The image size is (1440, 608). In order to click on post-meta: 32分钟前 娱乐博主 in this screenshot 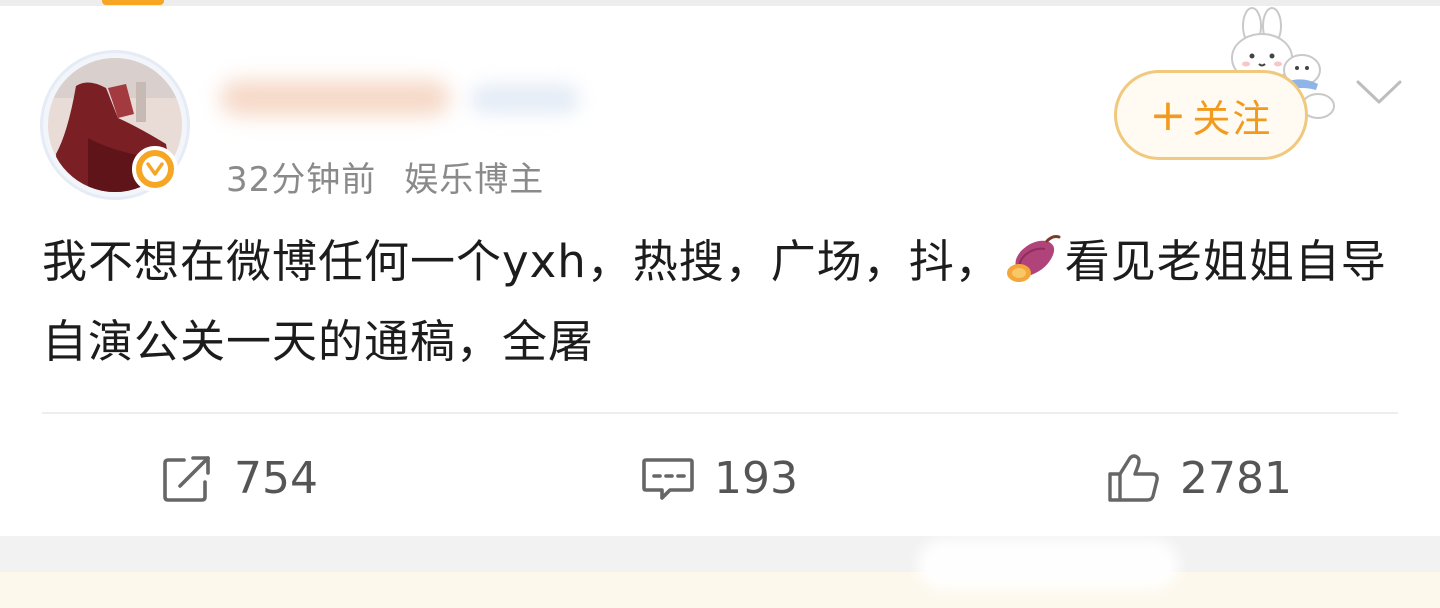, I will do `click(385, 176)`.